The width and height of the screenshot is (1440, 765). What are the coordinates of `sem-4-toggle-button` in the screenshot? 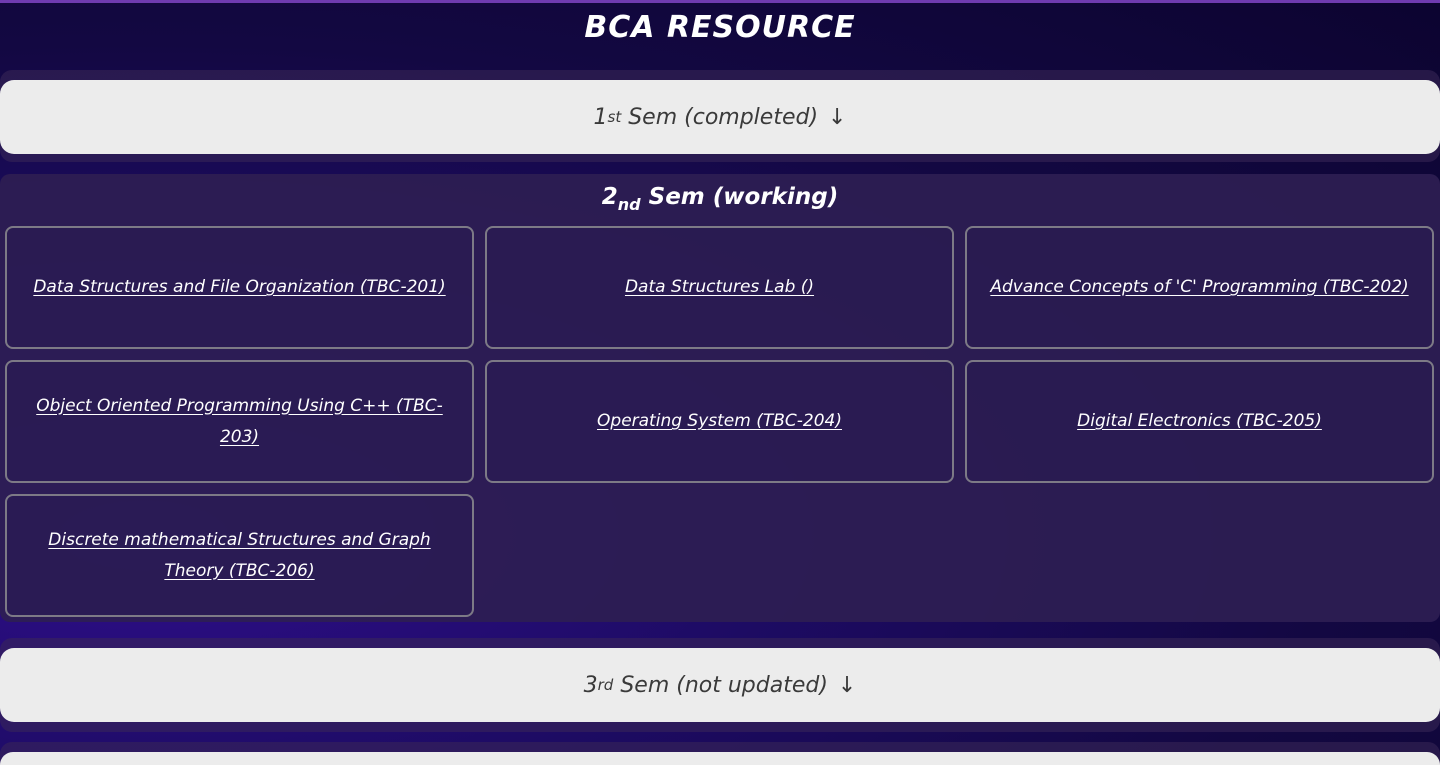 It's located at (720, 758).